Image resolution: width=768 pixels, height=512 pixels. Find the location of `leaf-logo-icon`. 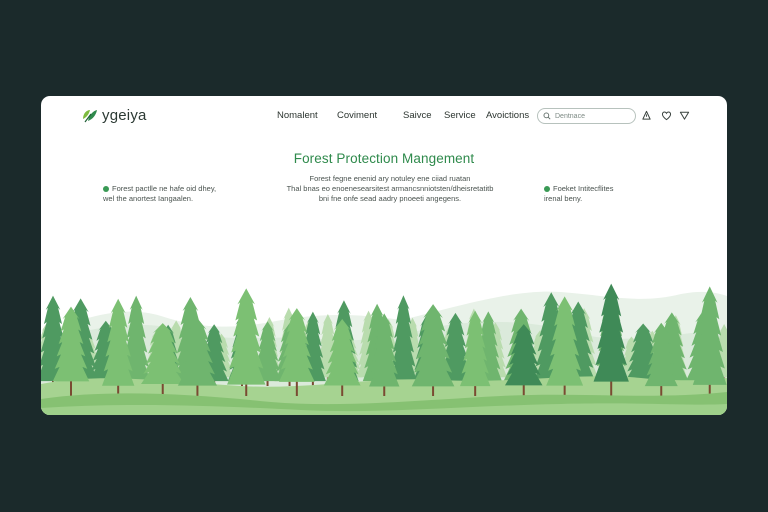

leaf-logo-icon is located at coordinates (90, 116).